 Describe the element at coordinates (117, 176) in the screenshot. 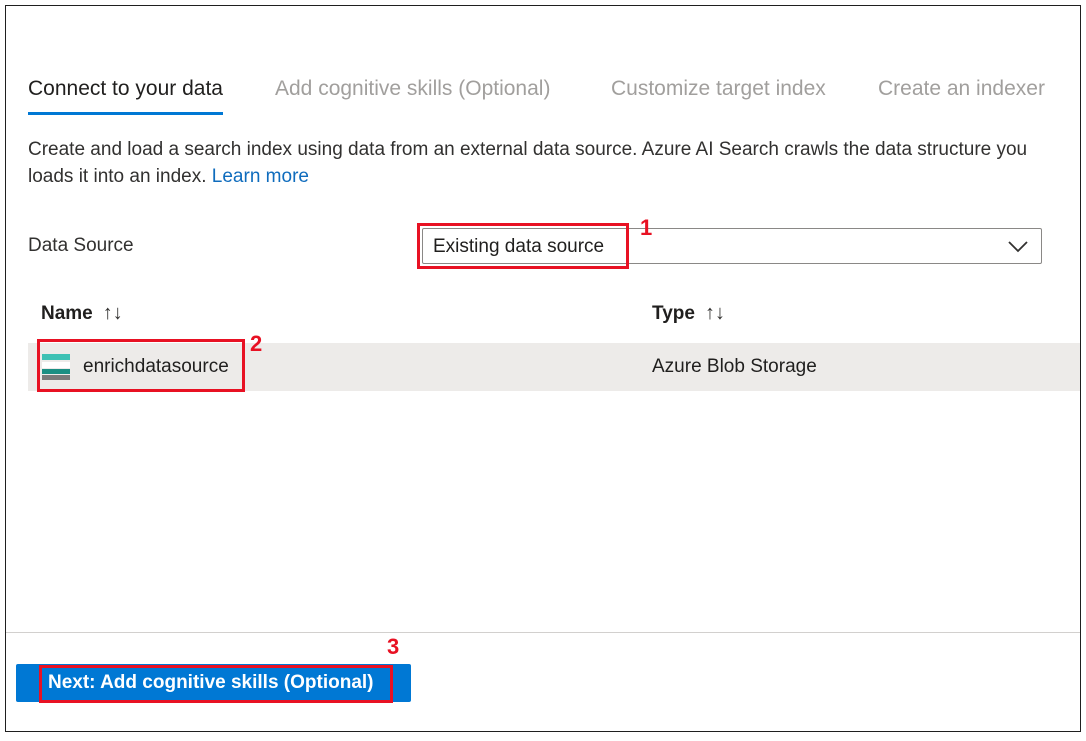

I see `description-line-2-text: loads it into an index.` at that location.